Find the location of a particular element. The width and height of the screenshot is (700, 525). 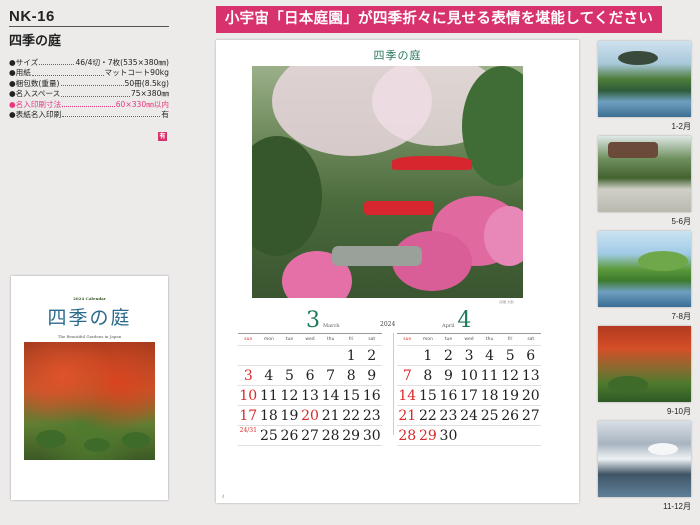

week-row: 24/31 25 26 27 28 29 30 is located at coordinates (310, 436).